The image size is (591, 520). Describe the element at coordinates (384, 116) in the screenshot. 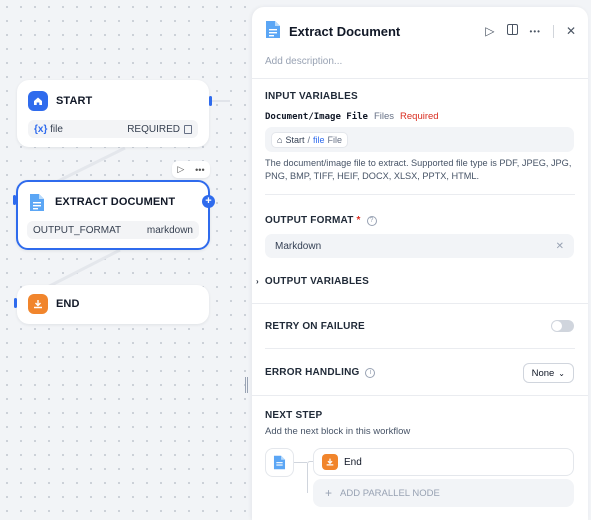

I see `input-variable-type: Files` at that location.